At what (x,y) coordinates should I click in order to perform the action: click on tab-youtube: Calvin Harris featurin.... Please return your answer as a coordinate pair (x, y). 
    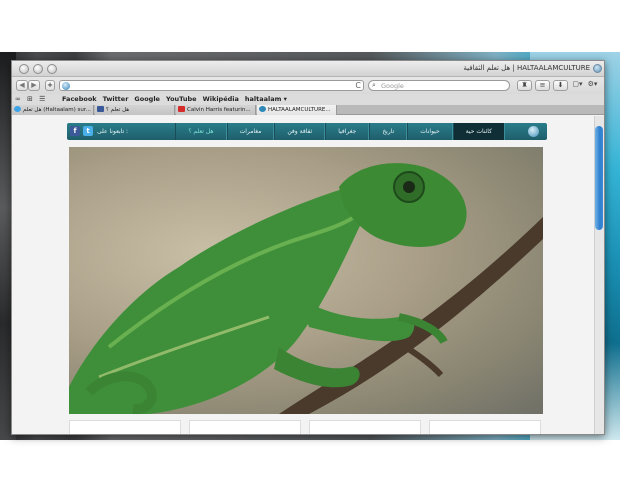
    Looking at the image, I should click on (216, 110).